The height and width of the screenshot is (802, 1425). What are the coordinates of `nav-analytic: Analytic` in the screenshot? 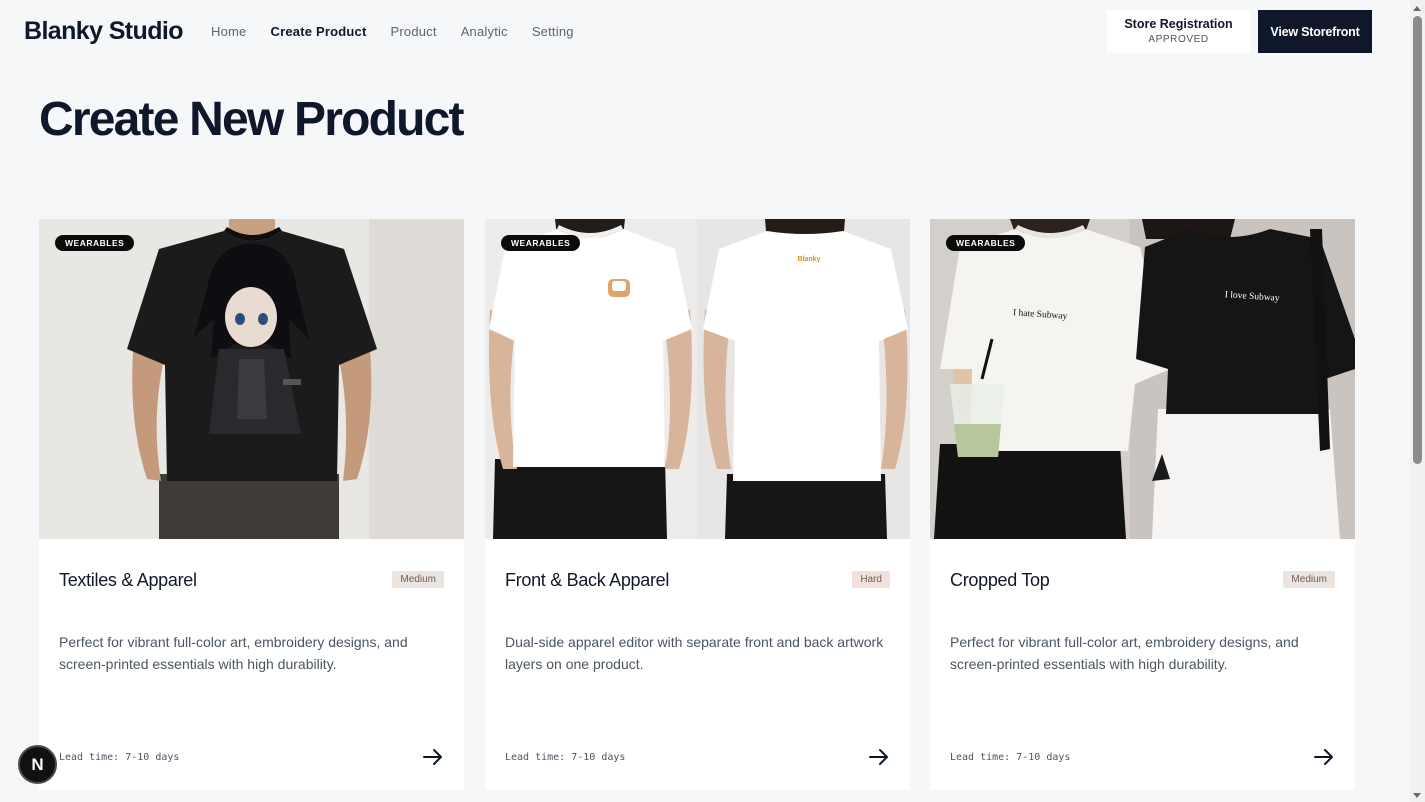 It's located at (484, 31).